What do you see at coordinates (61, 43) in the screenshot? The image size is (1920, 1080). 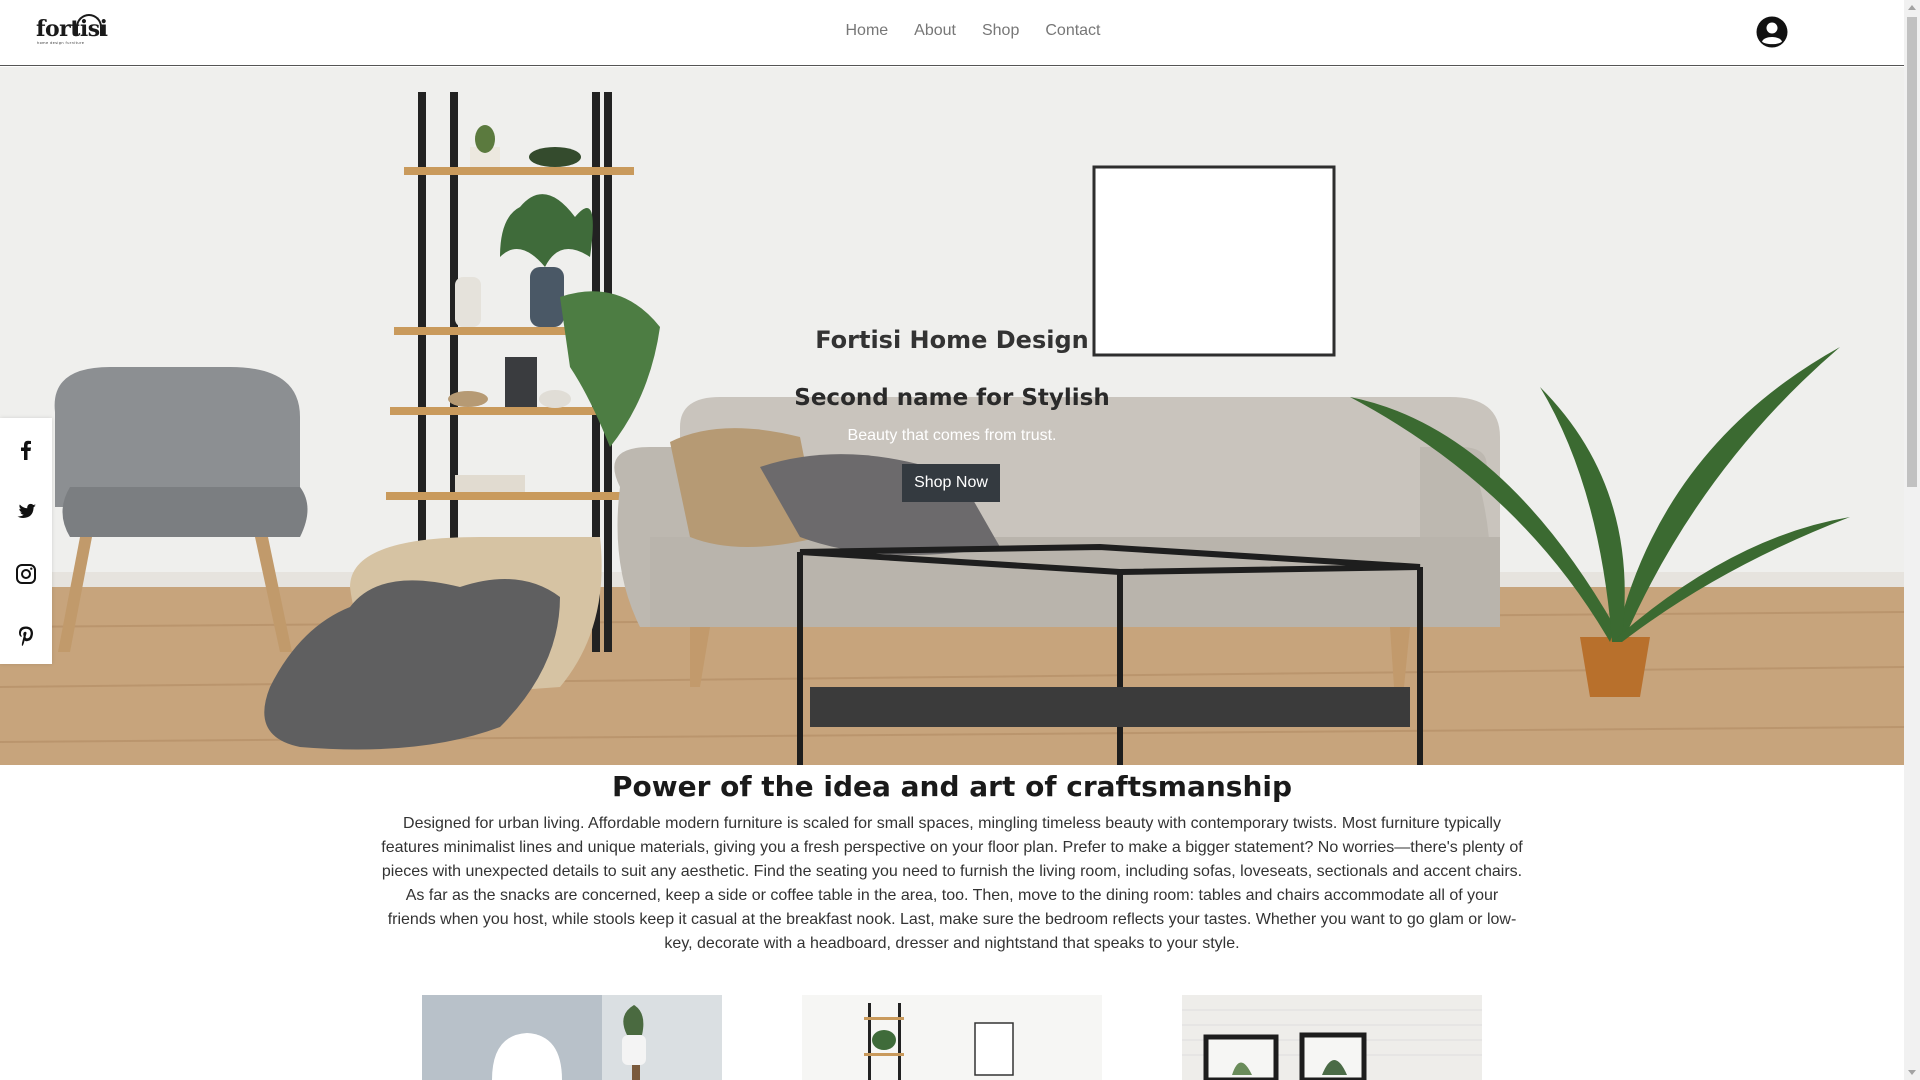 I see `logo-tagline: home design furniture` at bounding box center [61, 43].